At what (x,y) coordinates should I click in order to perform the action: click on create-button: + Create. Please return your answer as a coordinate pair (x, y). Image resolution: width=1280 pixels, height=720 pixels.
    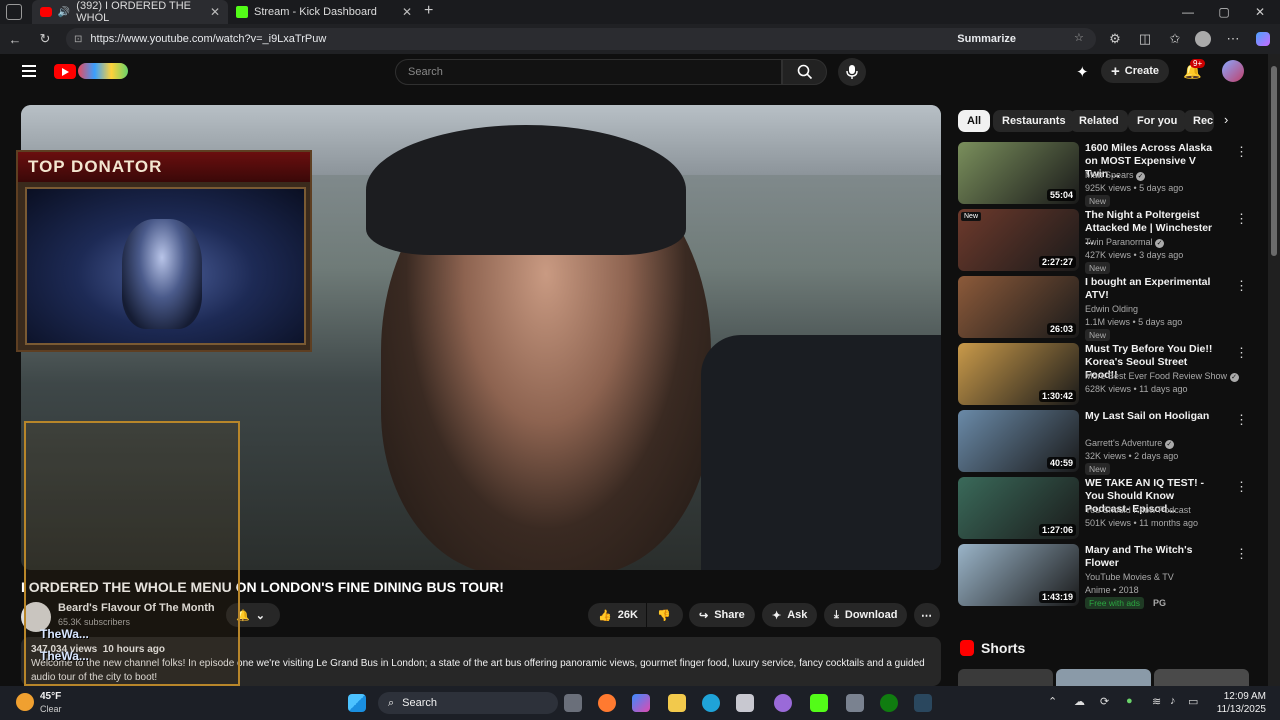
    Looking at the image, I should click on (1135, 71).